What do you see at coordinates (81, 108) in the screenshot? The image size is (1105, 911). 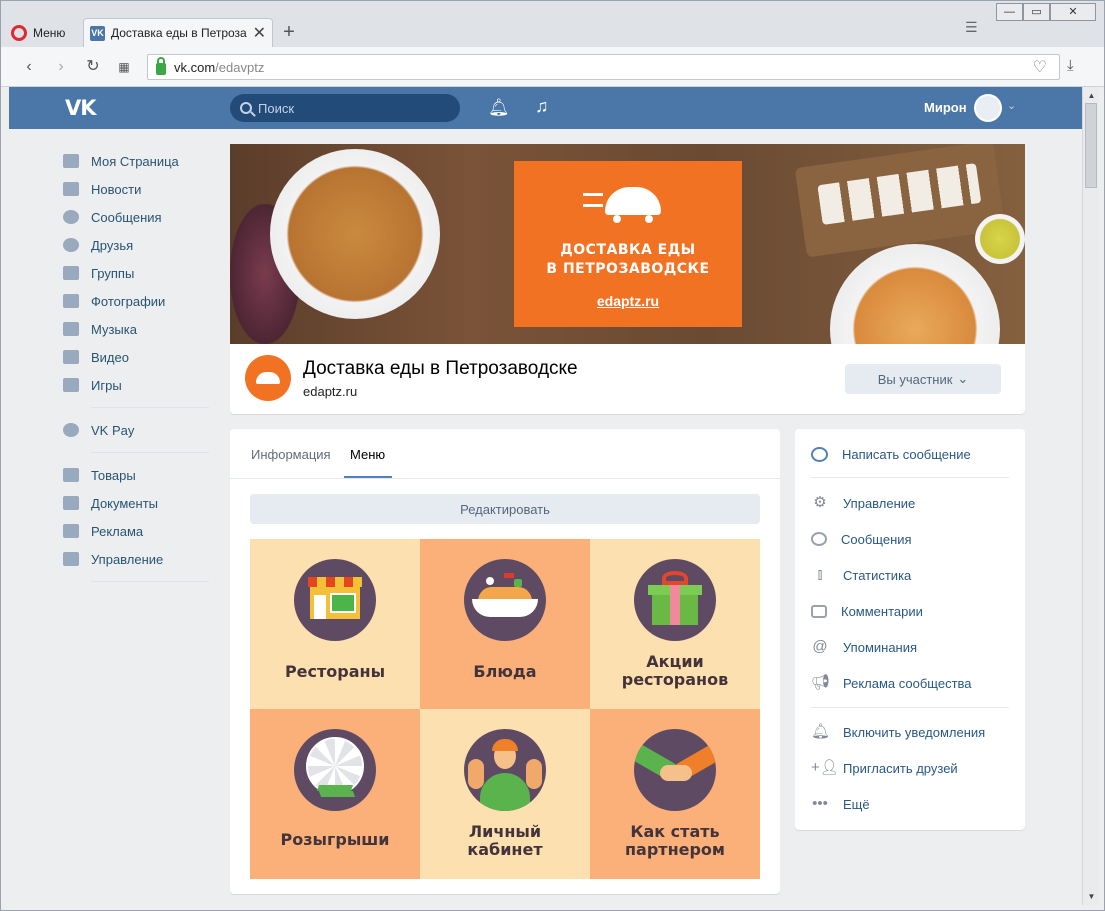 I see `vk-logo: VK` at bounding box center [81, 108].